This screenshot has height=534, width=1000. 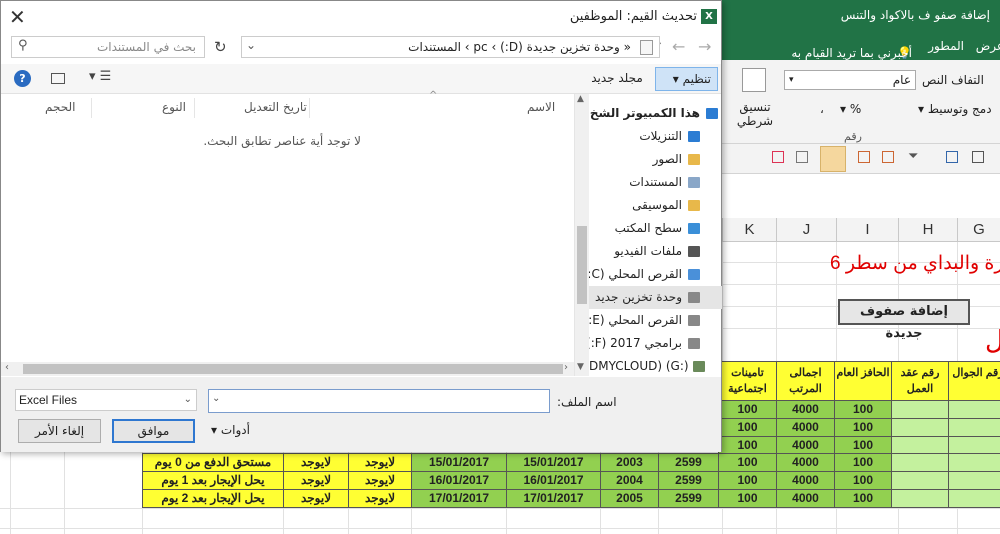 I want to click on nav-videos: ملفات الفيديو, so click(x=655, y=251).